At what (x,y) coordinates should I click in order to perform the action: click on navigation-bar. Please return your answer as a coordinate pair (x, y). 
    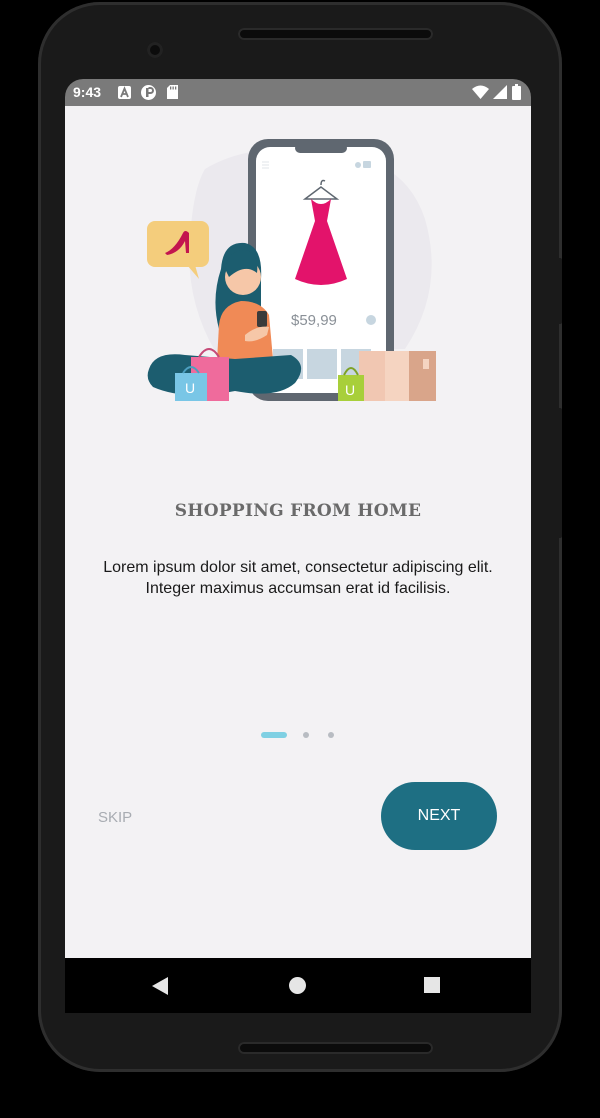
    Looking at the image, I should click on (298, 985).